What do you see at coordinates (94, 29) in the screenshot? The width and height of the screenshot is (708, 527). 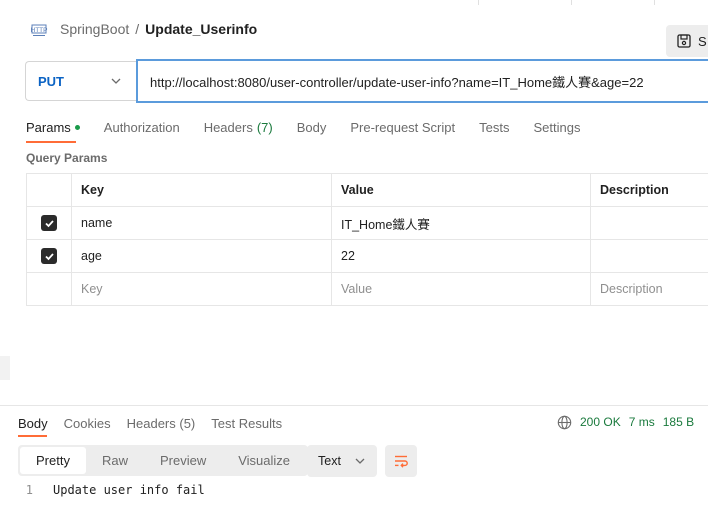 I see `breadcrumb-collection: SpringBoot` at bounding box center [94, 29].